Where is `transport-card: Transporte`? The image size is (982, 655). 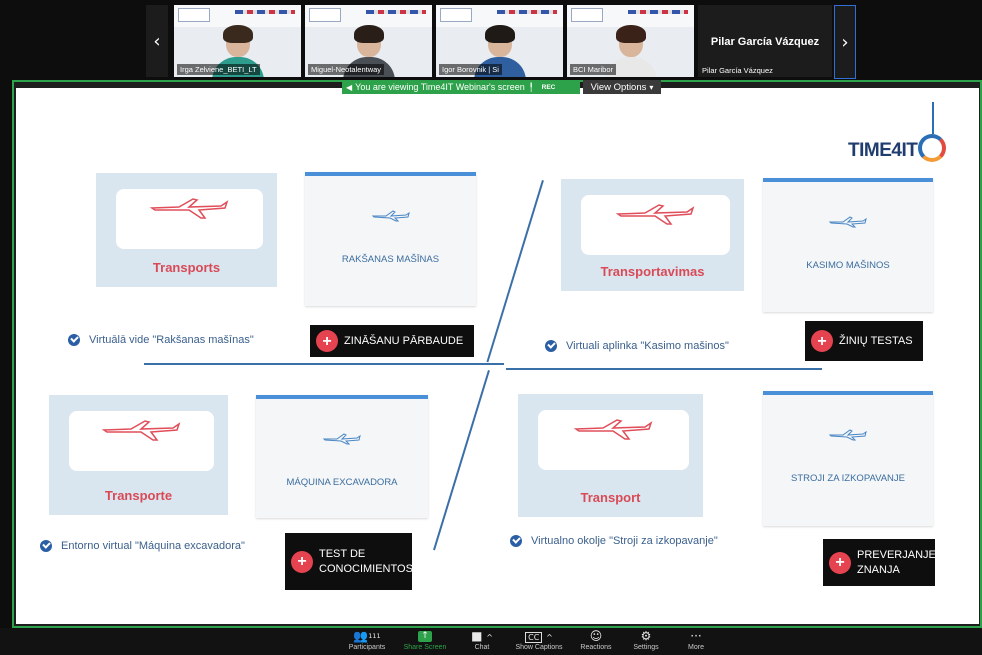
transport-card: Transporte is located at coordinates (138, 455).